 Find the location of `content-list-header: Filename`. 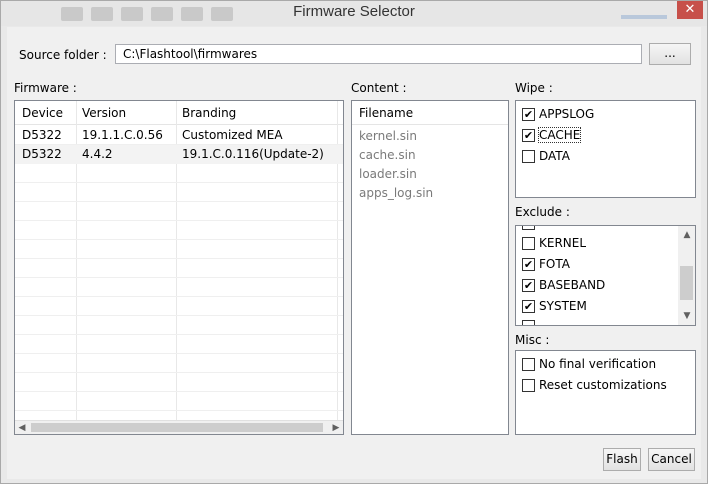

content-list-header: Filename is located at coordinates (430, 113).